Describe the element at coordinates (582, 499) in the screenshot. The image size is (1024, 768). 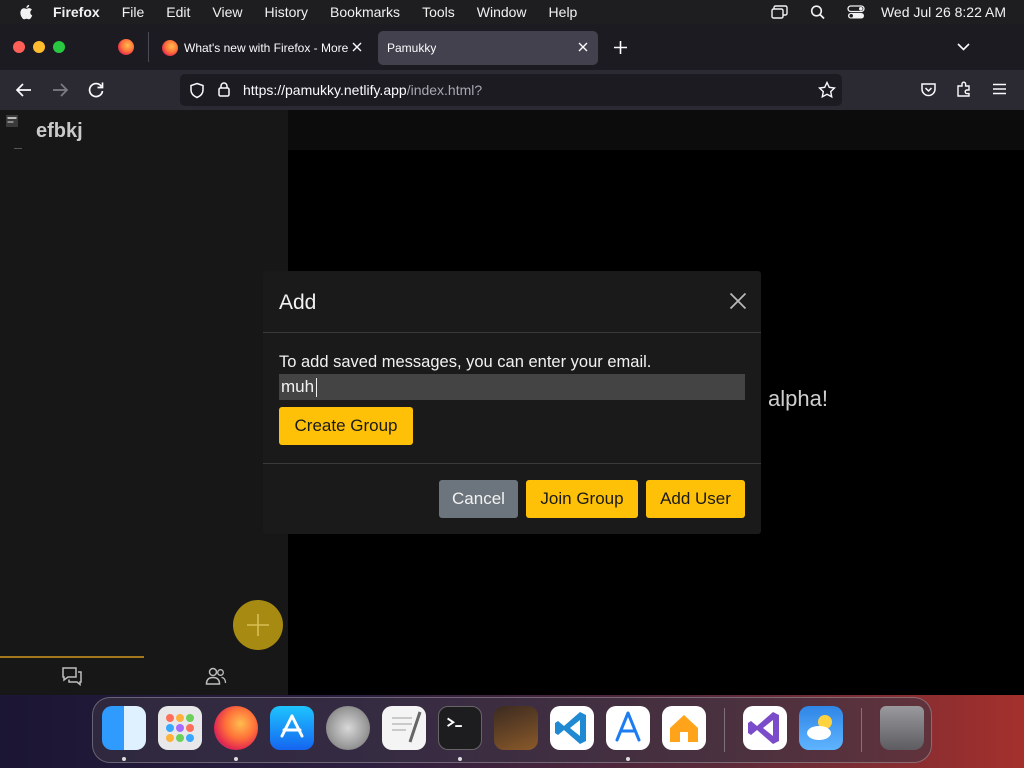
I see `join-group-button: Join Group` at that location.